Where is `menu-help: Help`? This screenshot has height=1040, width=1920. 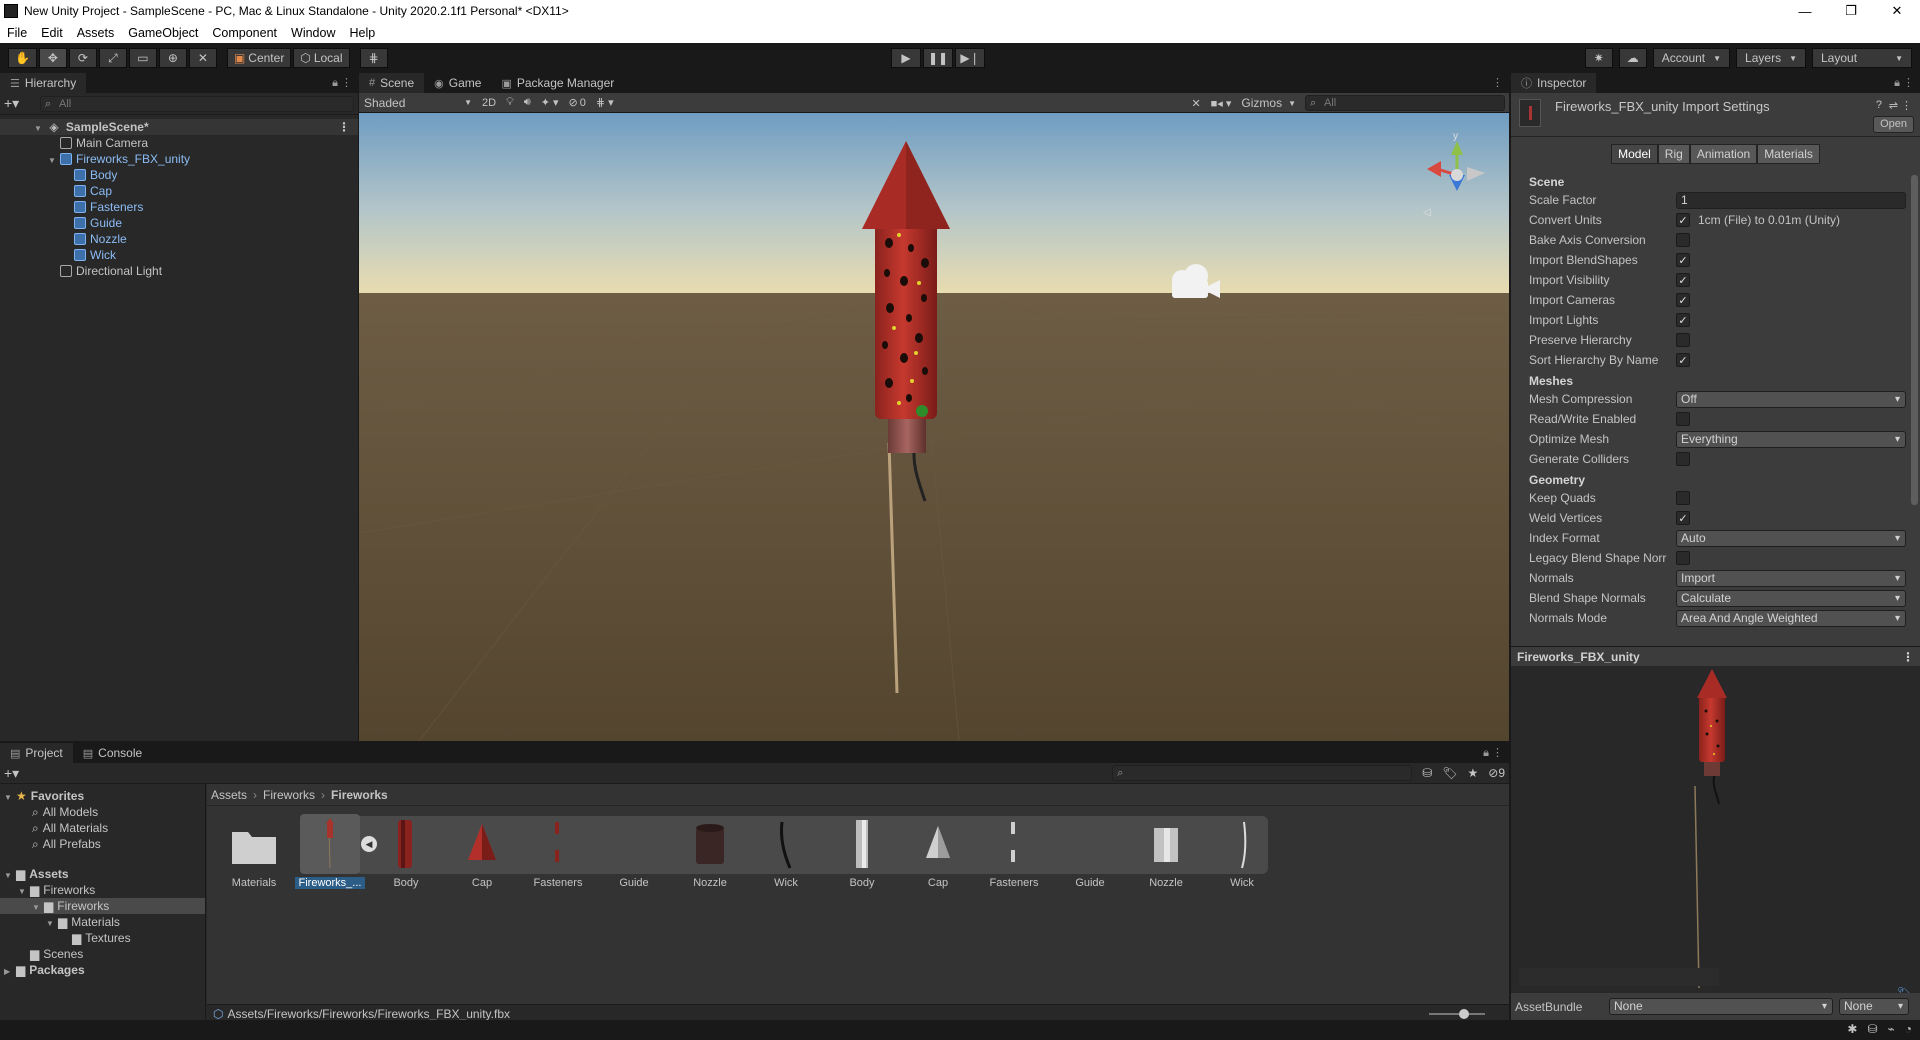
menu-help: Help is located at coordinates (362, 33).